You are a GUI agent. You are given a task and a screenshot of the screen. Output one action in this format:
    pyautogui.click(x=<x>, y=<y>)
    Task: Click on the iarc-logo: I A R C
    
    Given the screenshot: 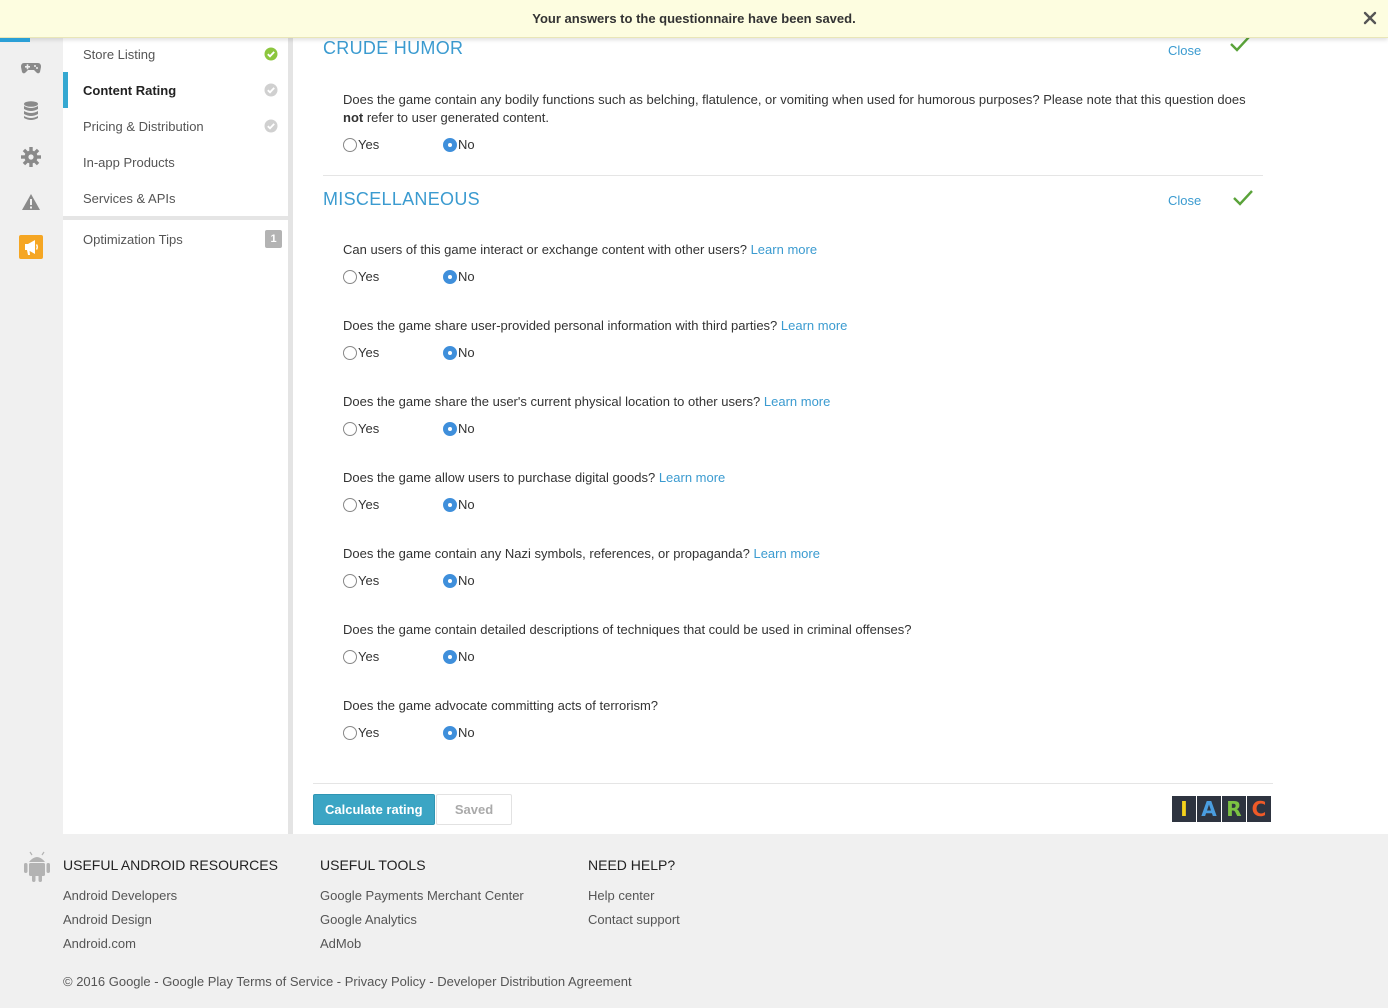 What is the action you would take?
    pyautogui.click(x=1221, y=809)
    